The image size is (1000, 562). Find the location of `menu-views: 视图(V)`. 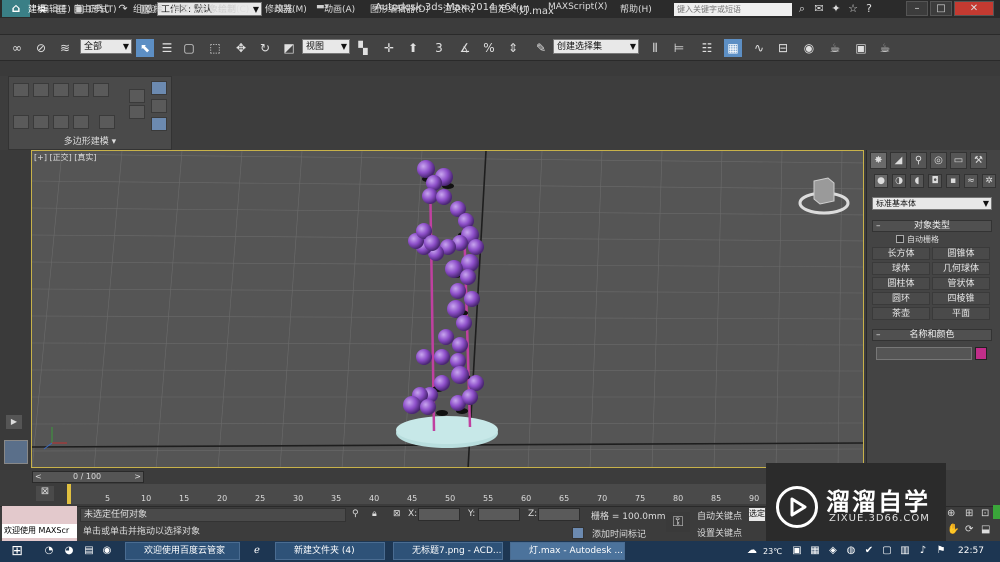

menu-views: 视图(V) is located at coordinates (186, 8).